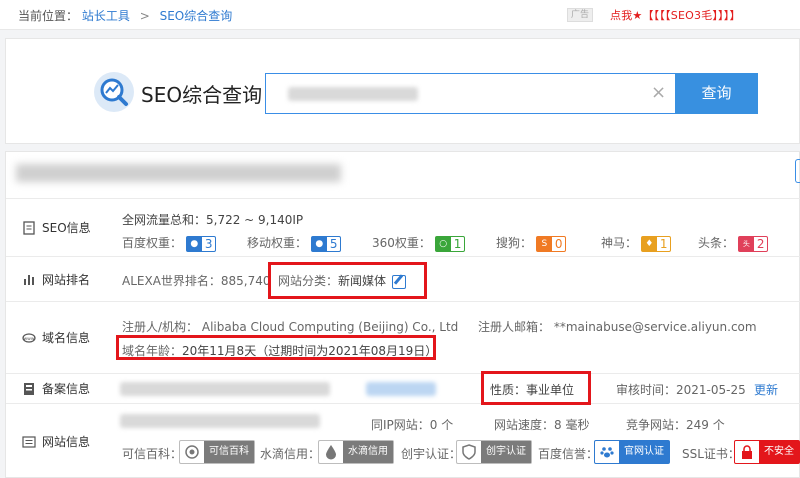 This screenshot has height=478, width=800. Describe the element at coordinates (494, 452) in the screenshot. I see `cert-chuangyu-badge: 创宇认证` at that location.